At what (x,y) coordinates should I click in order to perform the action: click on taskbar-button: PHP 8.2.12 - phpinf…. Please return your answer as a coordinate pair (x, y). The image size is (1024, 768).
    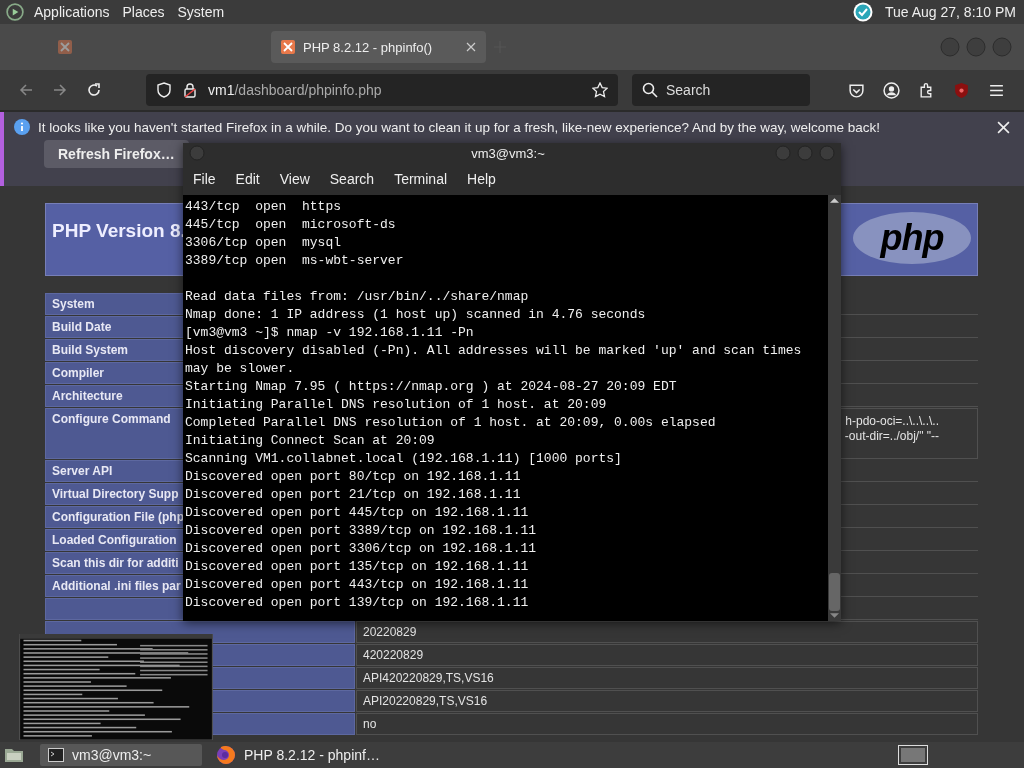
    Looking at the image, I should click on (298, 755).